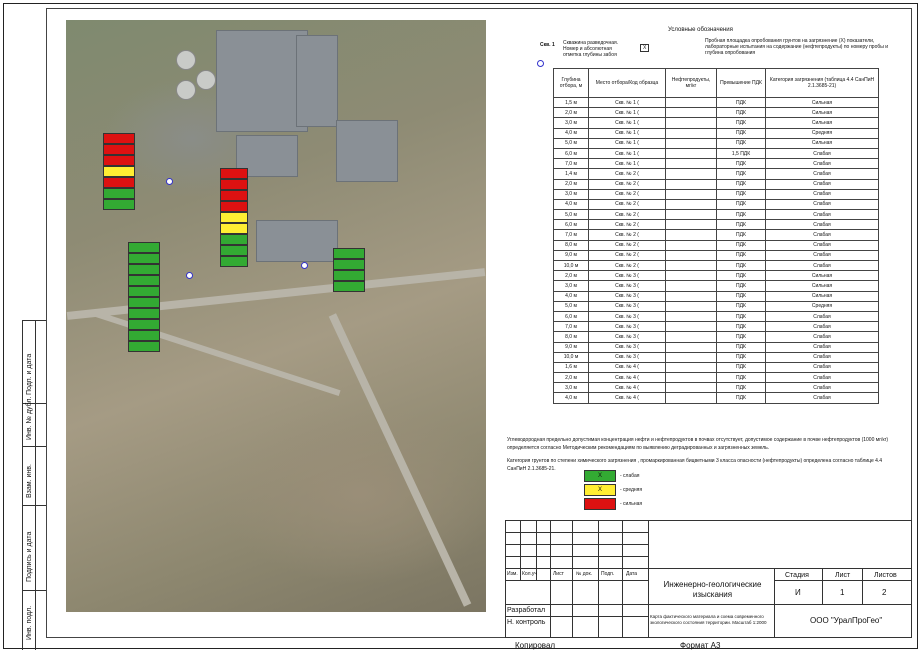 Image resolution: width=923 pixels, height=654 pixels. What do you see at coordinates (529, 574) in the screenshot?
I see `stamp-col-header: Кол.уч` at bounding box center [529, 574].